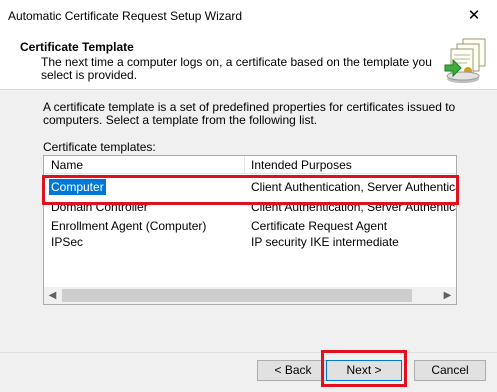 This screenshot has width=497, height=392. I want to click on list-header: Name Intended Purposes, so click(250, 165).